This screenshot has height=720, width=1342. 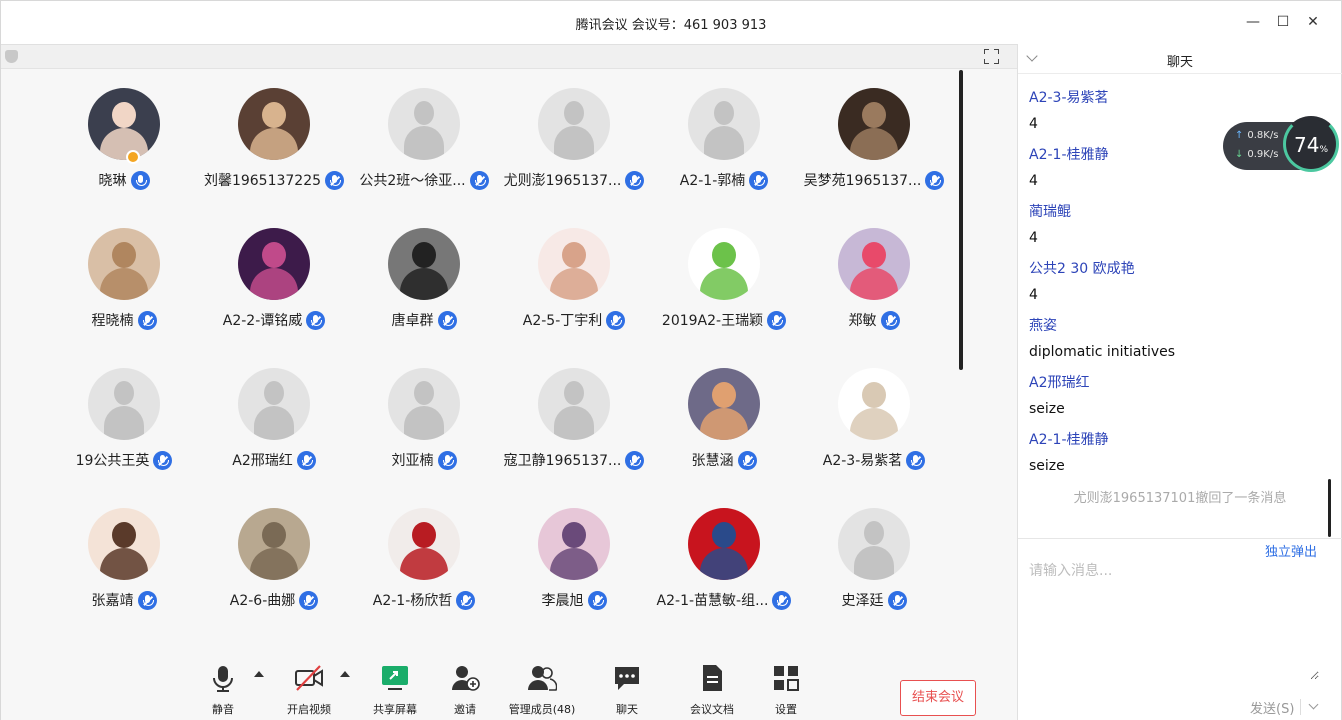 What do you see at coordinates (712, 321) in the screenshot?
I see `participant-name: 2019A2-王瑞颖` at bounding box center [712, 321].